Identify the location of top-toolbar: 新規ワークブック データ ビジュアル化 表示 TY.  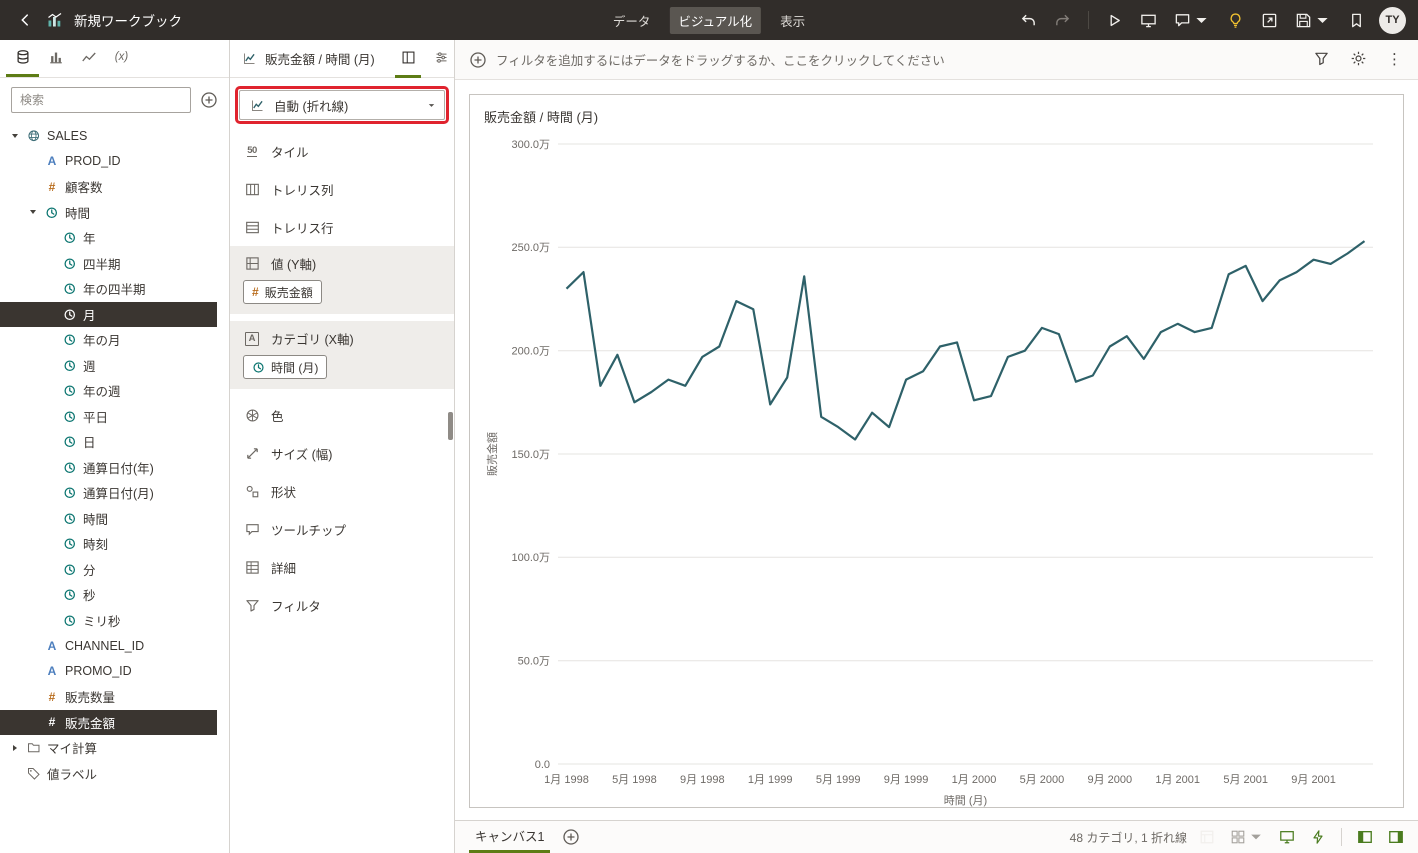
(709, 20).